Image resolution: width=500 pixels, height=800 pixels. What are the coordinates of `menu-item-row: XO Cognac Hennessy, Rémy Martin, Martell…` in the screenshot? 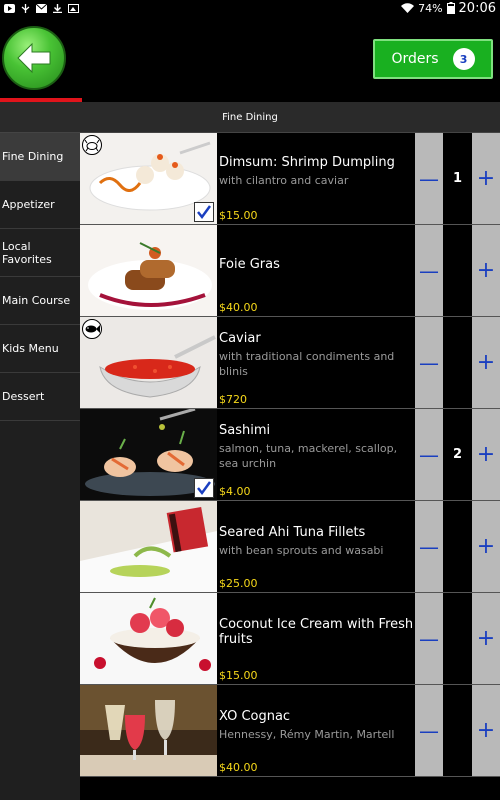 It's located at (290, 731).